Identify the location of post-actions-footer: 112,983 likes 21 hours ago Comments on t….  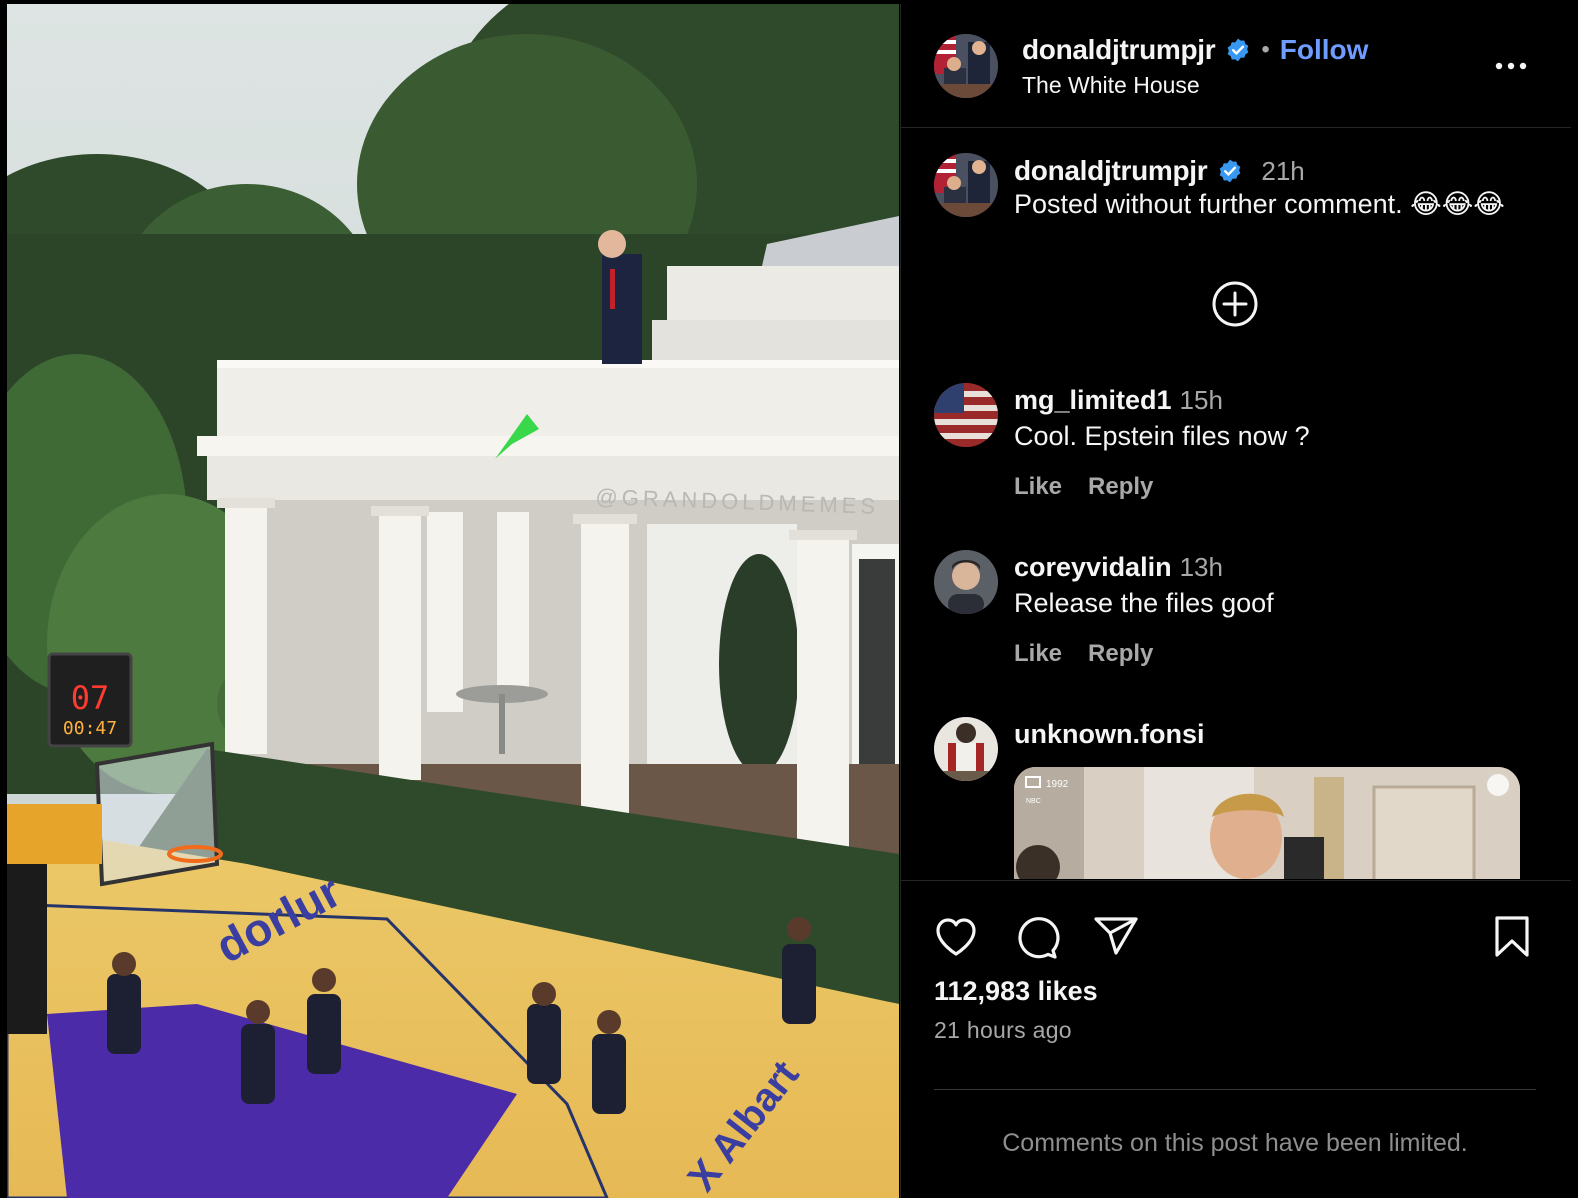
(1236, 1039).